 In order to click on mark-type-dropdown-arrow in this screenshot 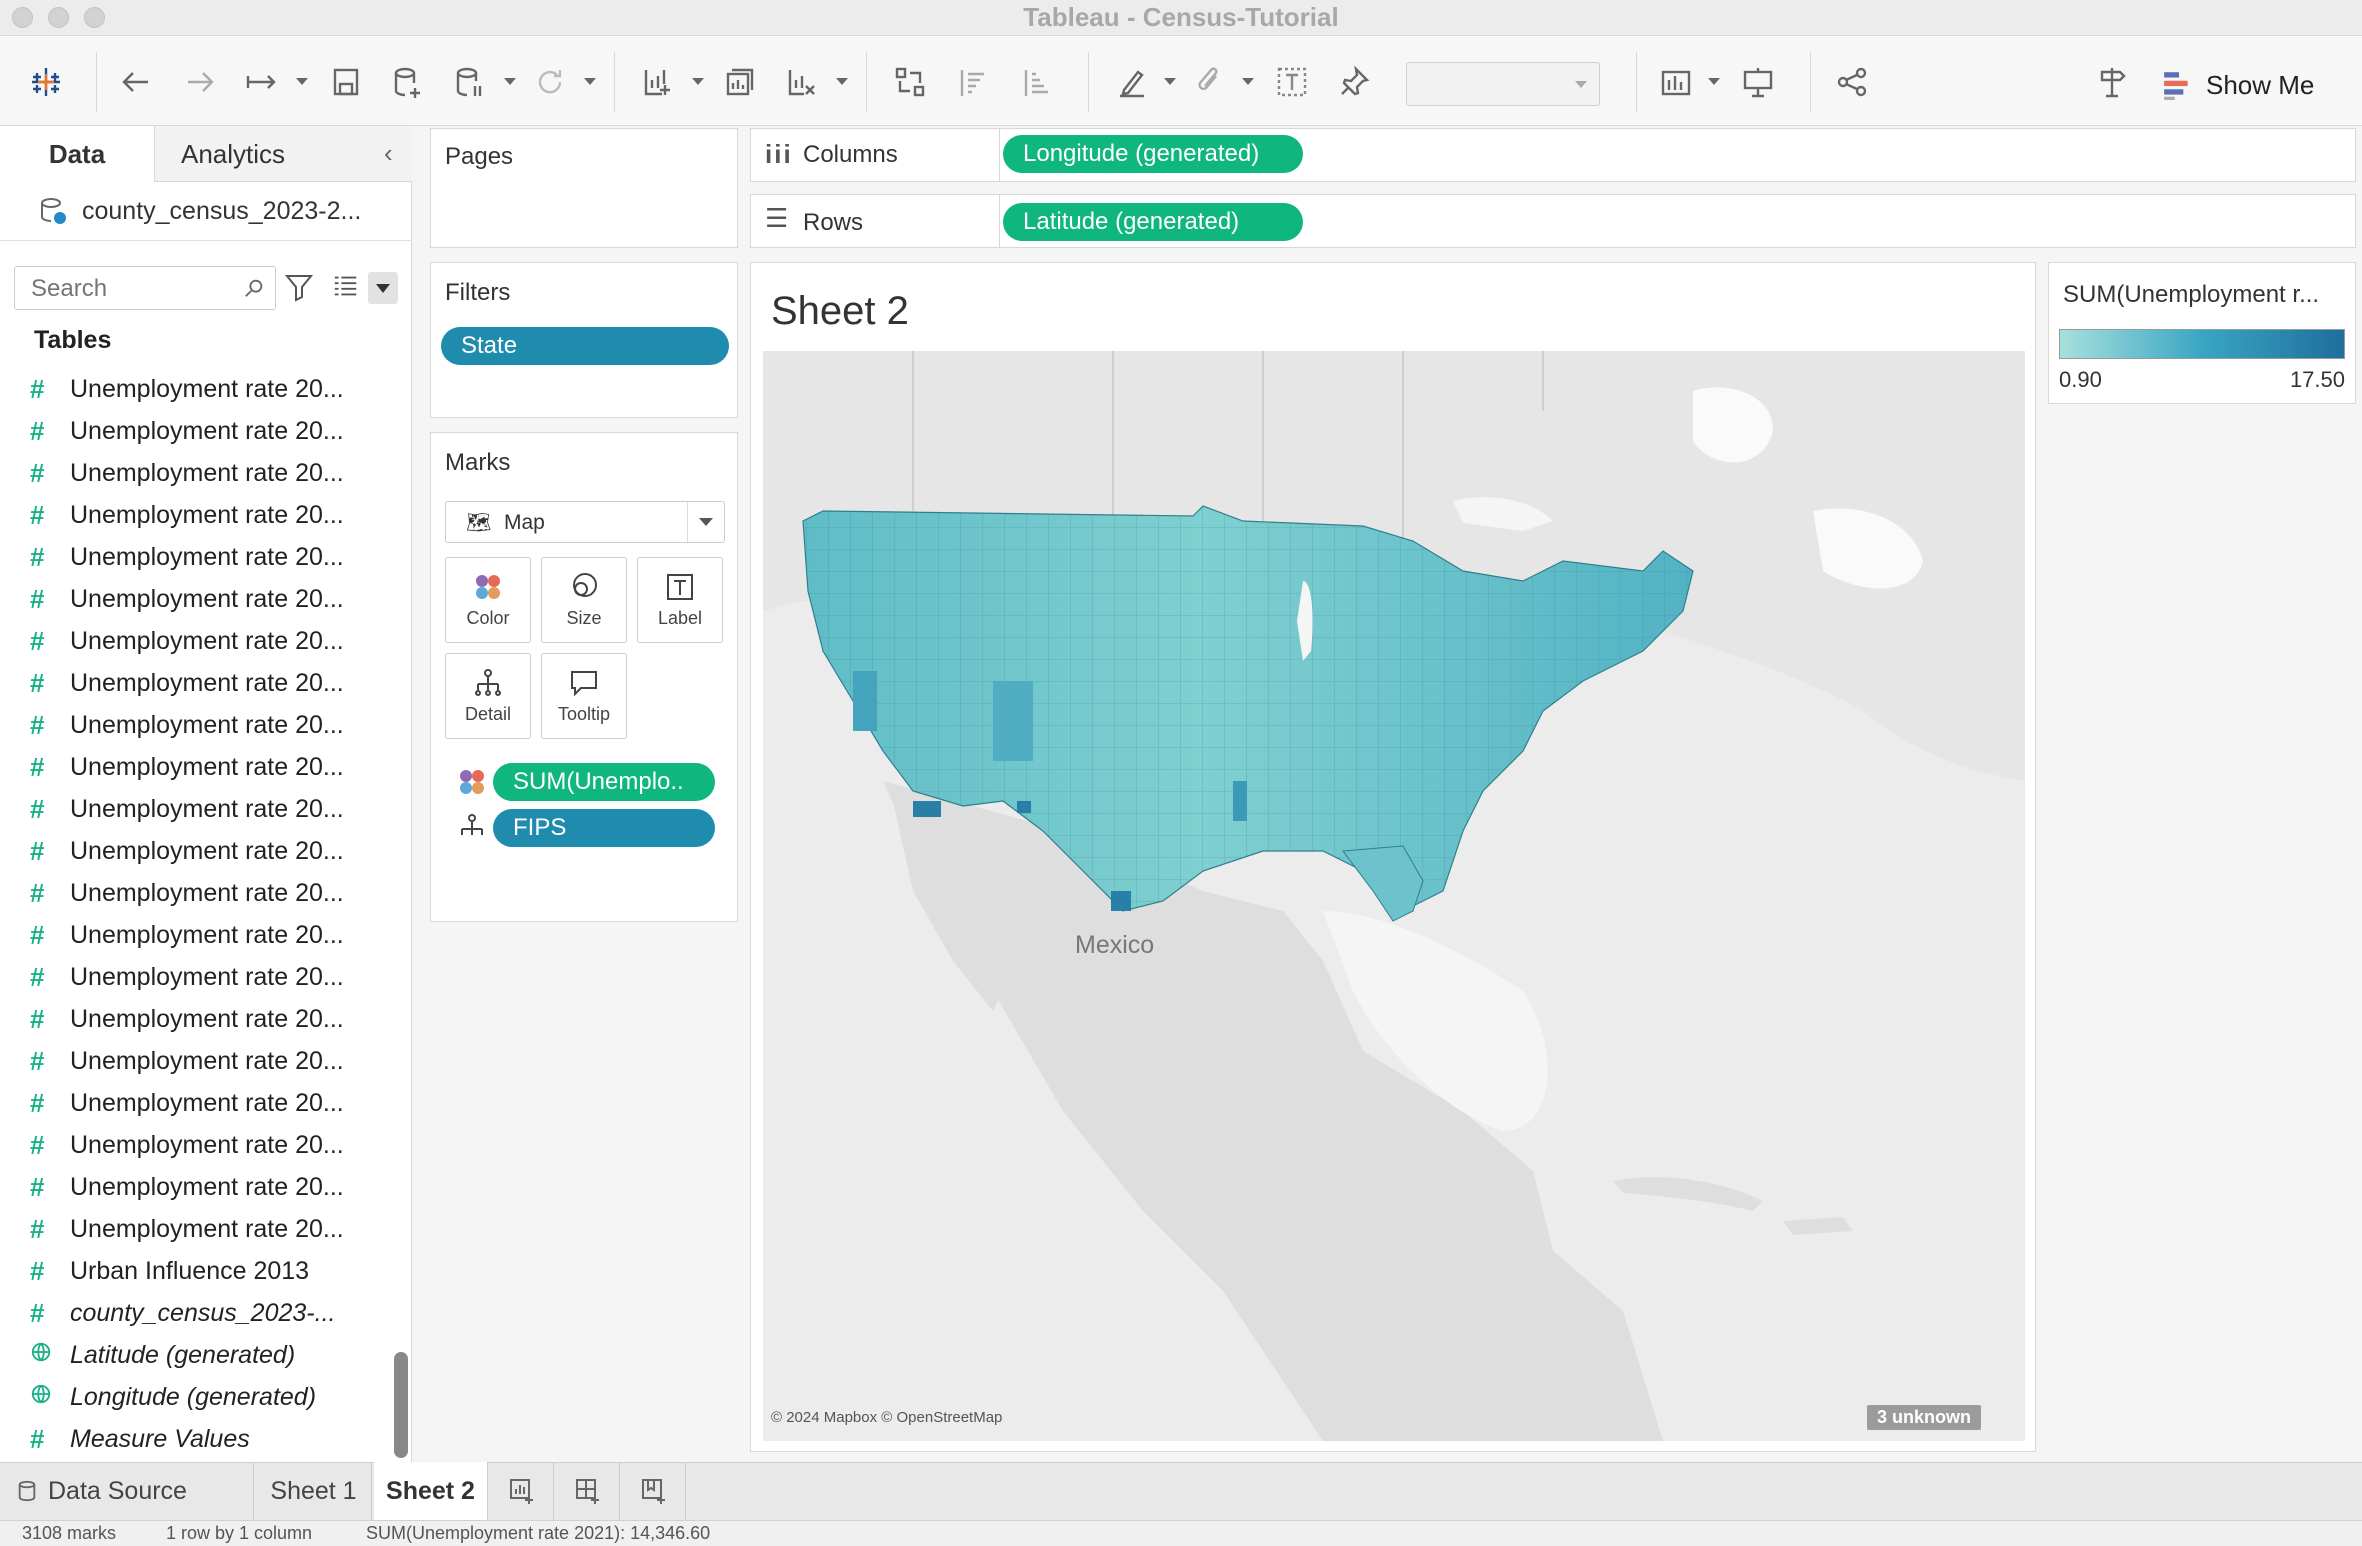, I will do `click(705, 522)`.